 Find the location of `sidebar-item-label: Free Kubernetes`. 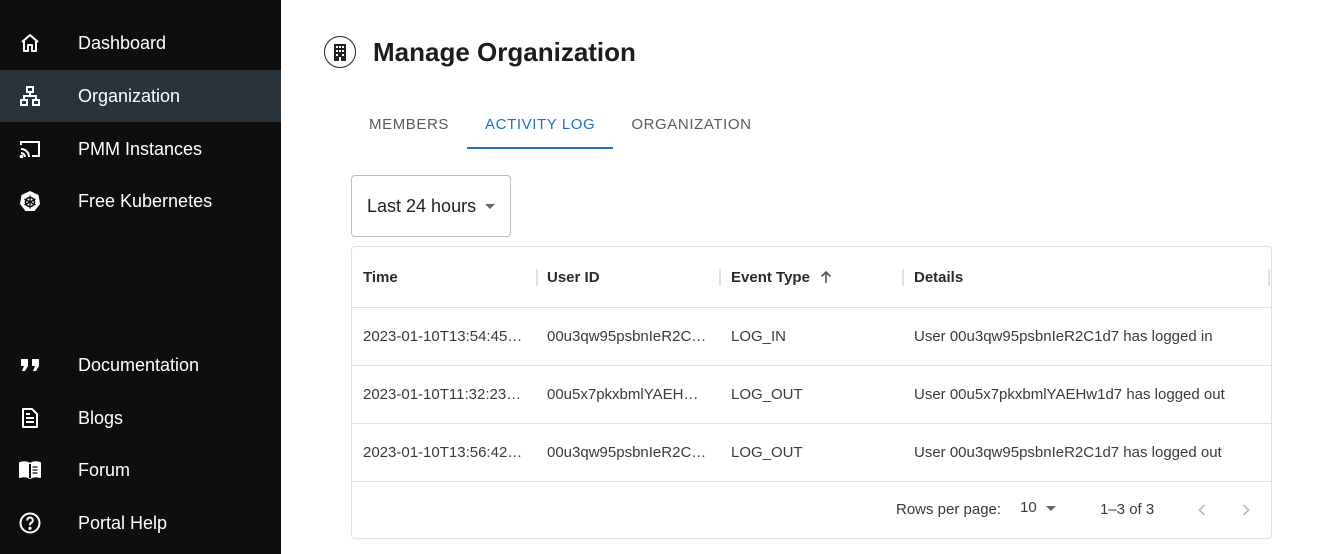

sidebar-item-label: Free Kubernetes is located at coordinates (145, 200).